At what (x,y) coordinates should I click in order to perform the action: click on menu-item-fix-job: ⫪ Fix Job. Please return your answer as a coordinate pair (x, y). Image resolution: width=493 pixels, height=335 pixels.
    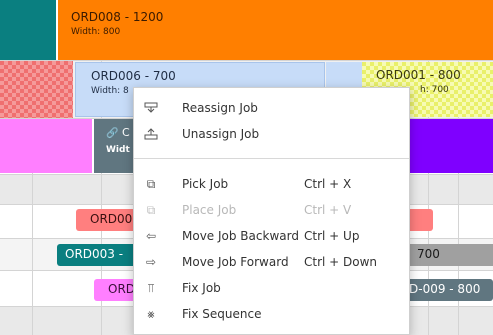
    Looking at the image, I should click on (271, 288).